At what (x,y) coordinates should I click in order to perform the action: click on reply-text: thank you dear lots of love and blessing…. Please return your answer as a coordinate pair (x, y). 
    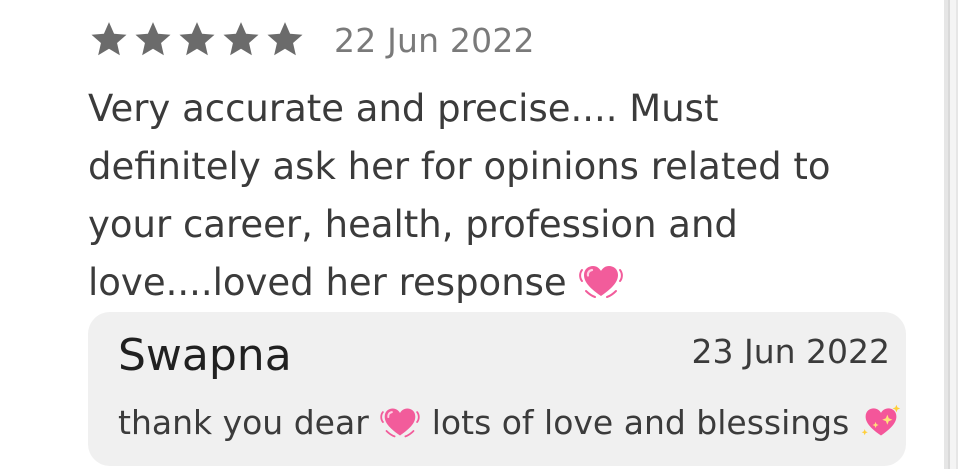
    Looking at the image, I should click on (510, 426).